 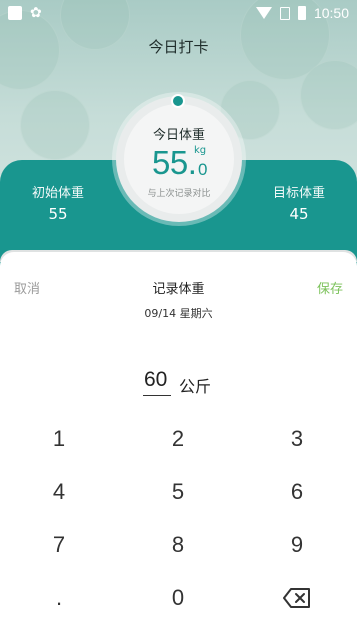 I want to click on weight-input-unit: 公斤, so click(x=195, y=386).